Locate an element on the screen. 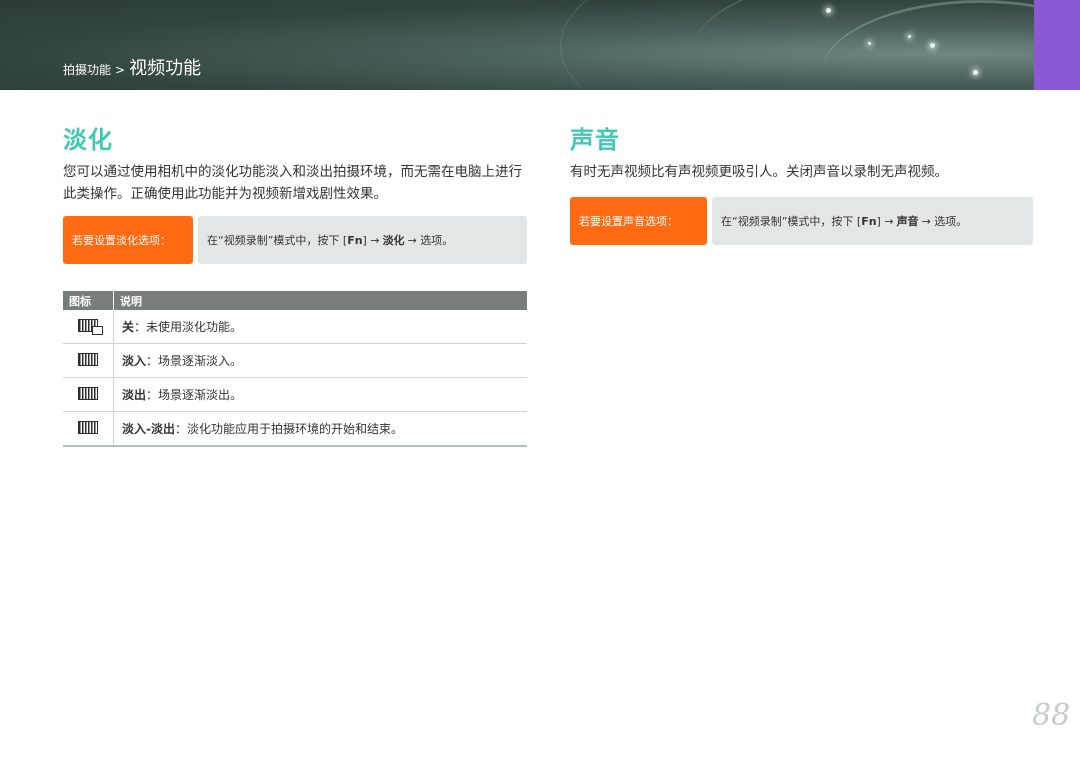 Image resolution: width=1080 pixels, height=765 pixels. table-header-description: 说明 is located at coordinates (320, 300).